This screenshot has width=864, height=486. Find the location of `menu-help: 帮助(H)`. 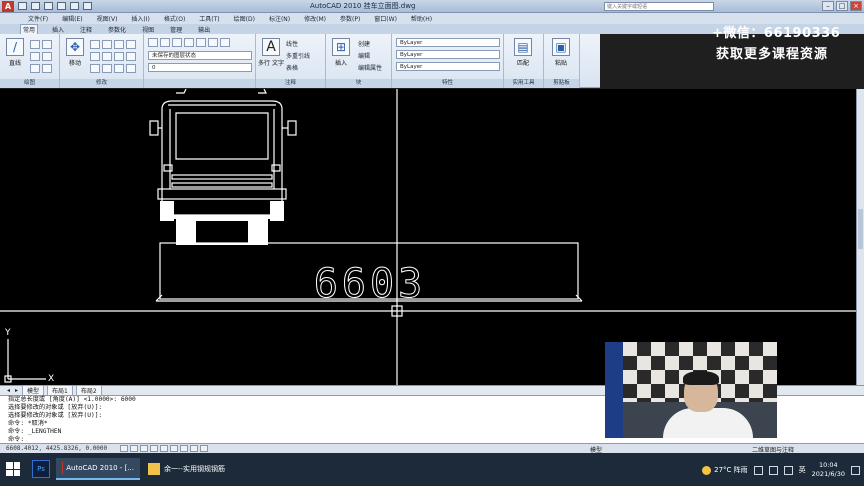

menu-help: 帮助(H) is located at coordinates (421, 18).